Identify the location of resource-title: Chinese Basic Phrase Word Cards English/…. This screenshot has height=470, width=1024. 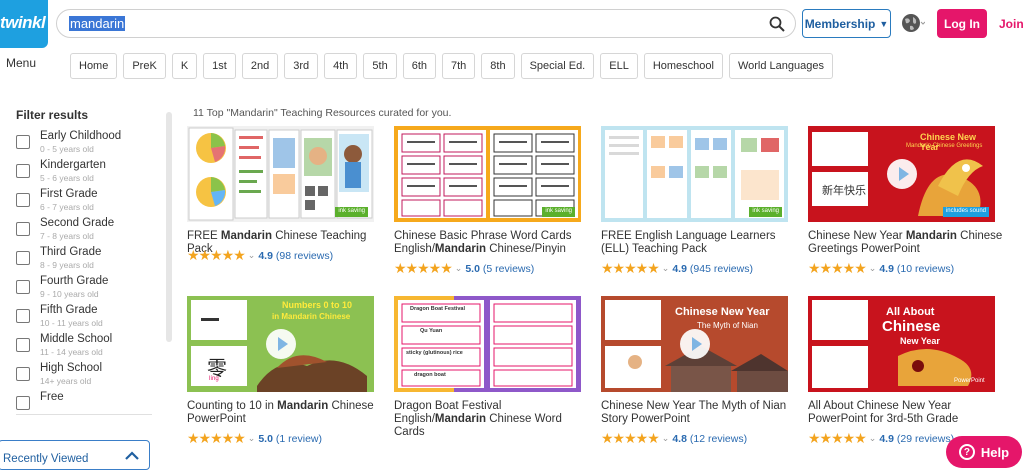
(494, 243).